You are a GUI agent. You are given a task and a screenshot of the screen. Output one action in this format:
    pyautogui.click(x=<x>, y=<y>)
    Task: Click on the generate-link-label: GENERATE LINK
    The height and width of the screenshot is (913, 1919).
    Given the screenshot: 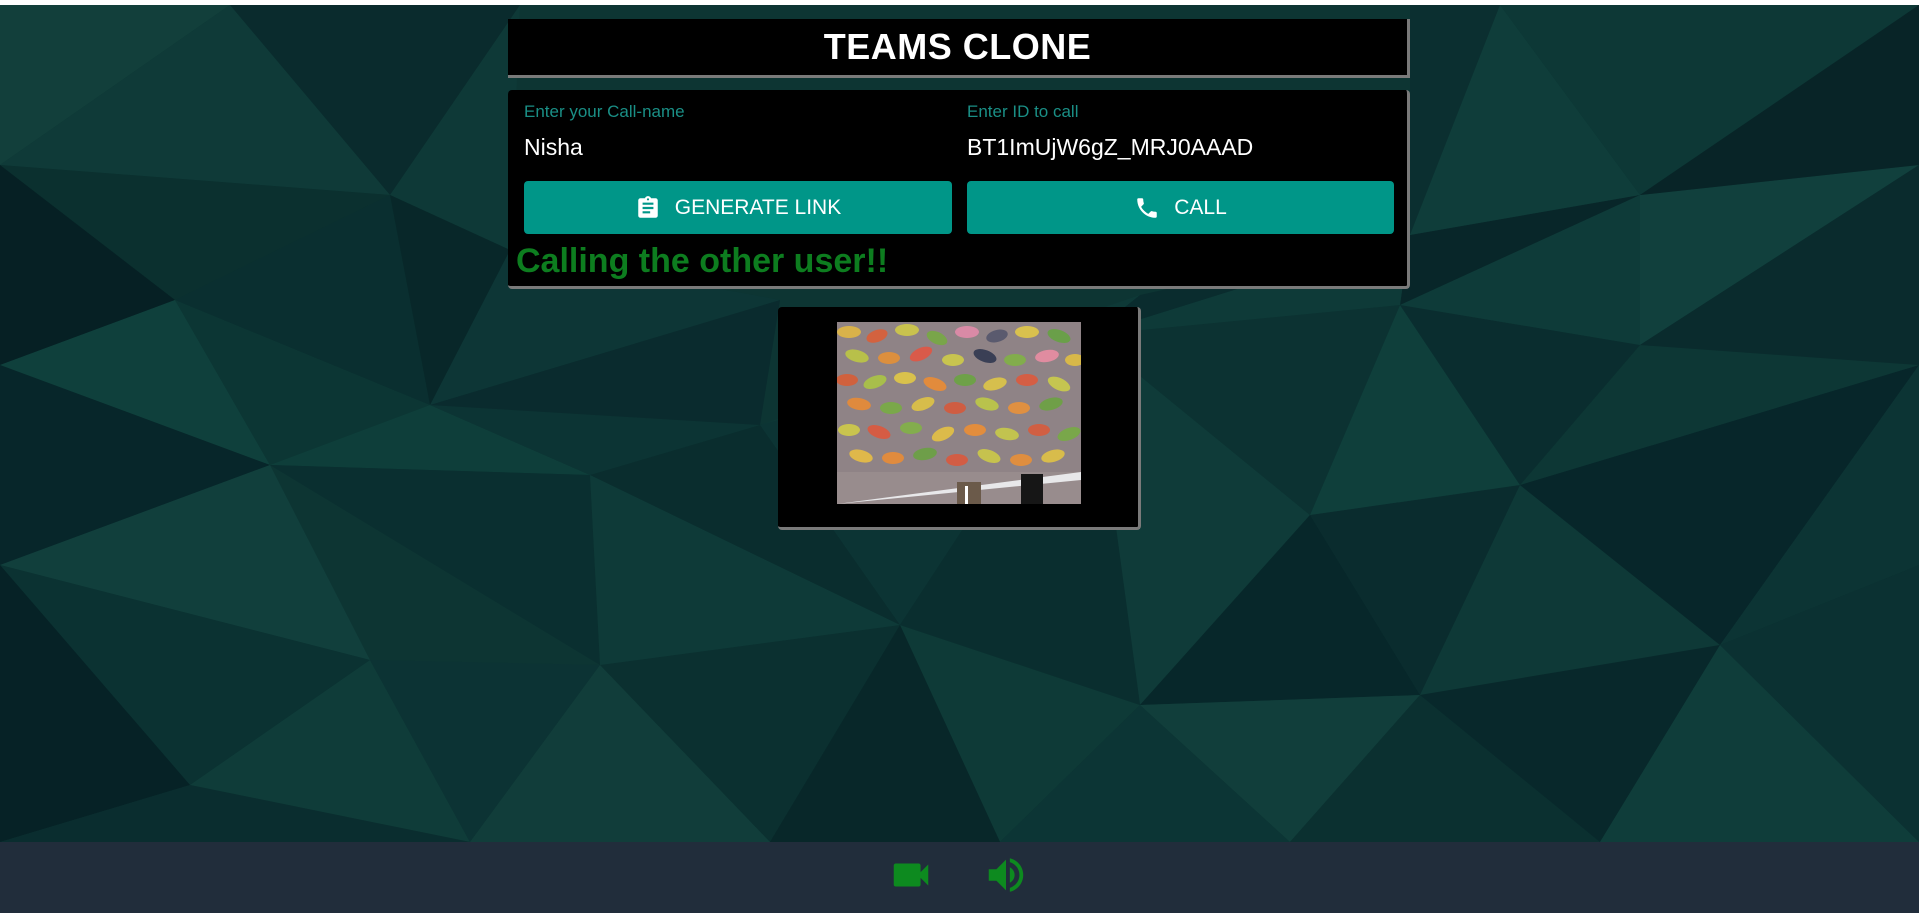 What is the action you would take?
    pyautogui.click(x=758, y=207)
    